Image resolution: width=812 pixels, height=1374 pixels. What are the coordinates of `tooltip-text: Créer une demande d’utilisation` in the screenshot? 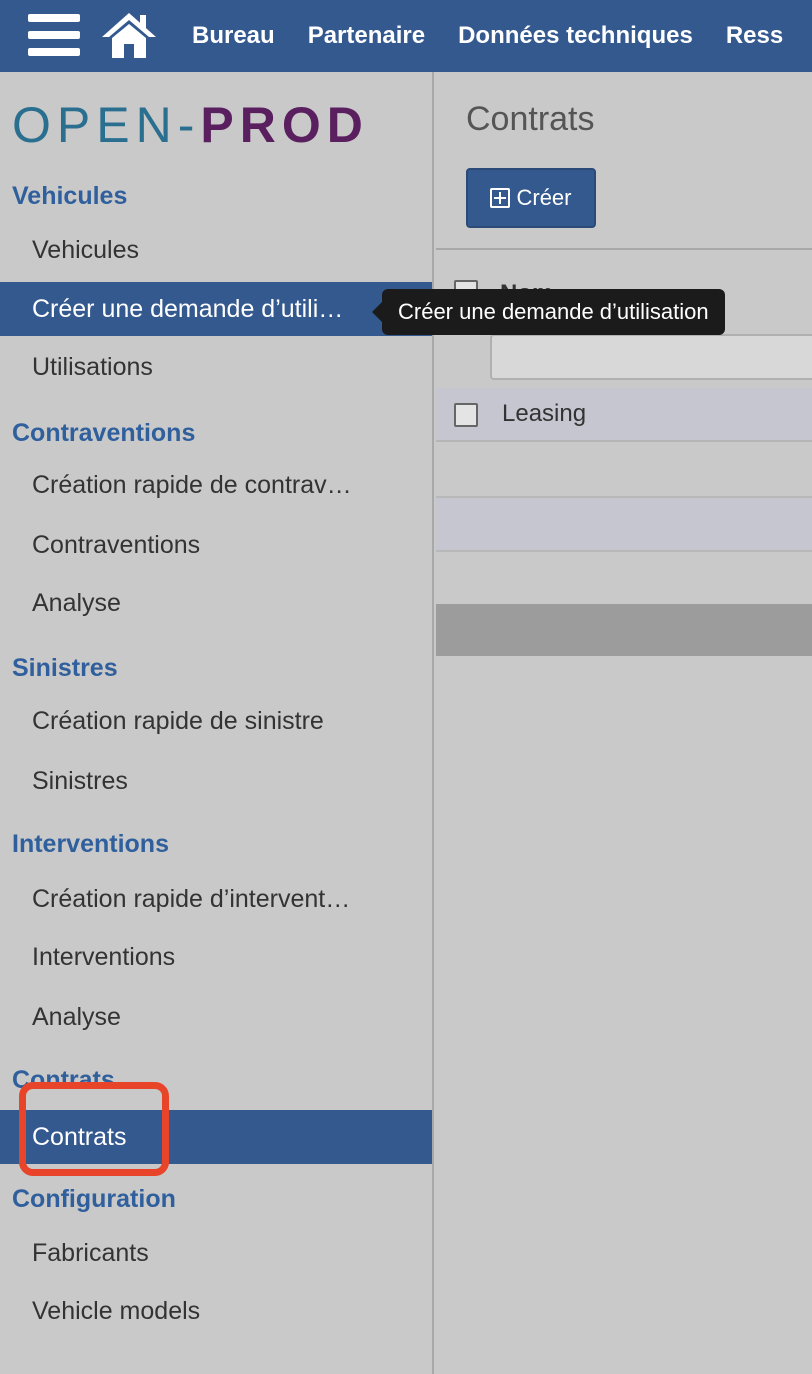 It's located at (553, 311).